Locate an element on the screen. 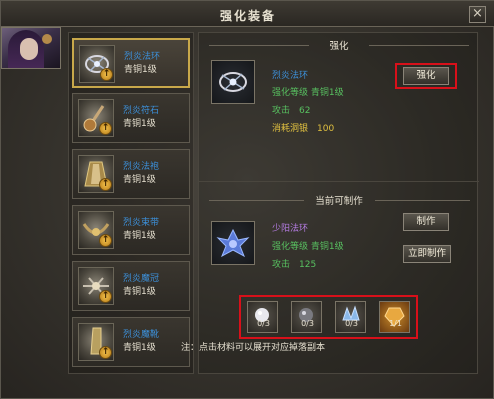 The height and width of the screenshot is (399, 494). window-title: 强化装备 is located at coordinates (247, 16).